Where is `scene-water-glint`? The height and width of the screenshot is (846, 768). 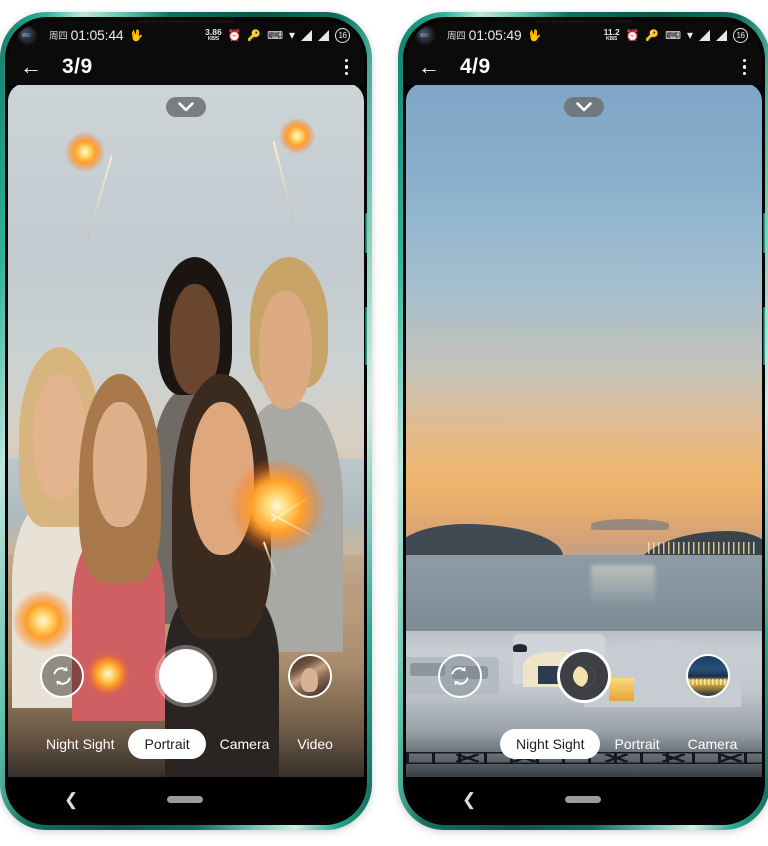 scene-water-glint is located at coordinates (623, 586).